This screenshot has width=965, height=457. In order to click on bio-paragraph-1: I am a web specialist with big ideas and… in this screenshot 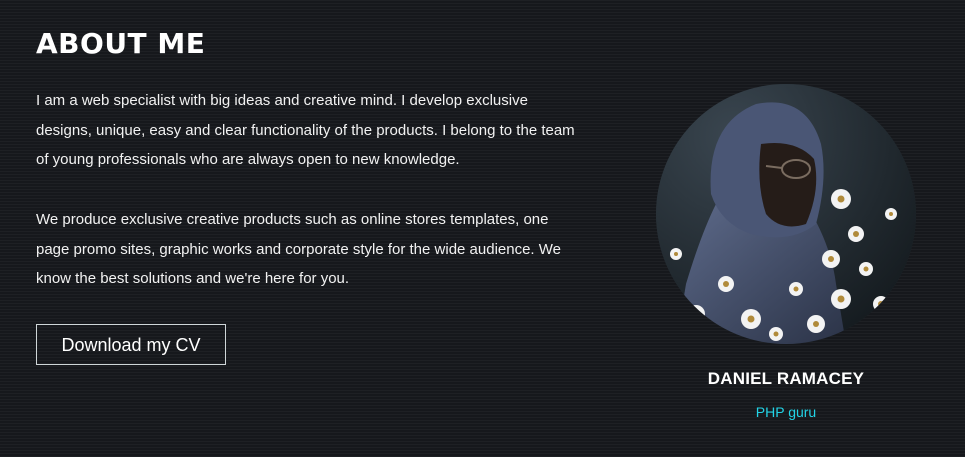, I will do `click(305, 130)`.